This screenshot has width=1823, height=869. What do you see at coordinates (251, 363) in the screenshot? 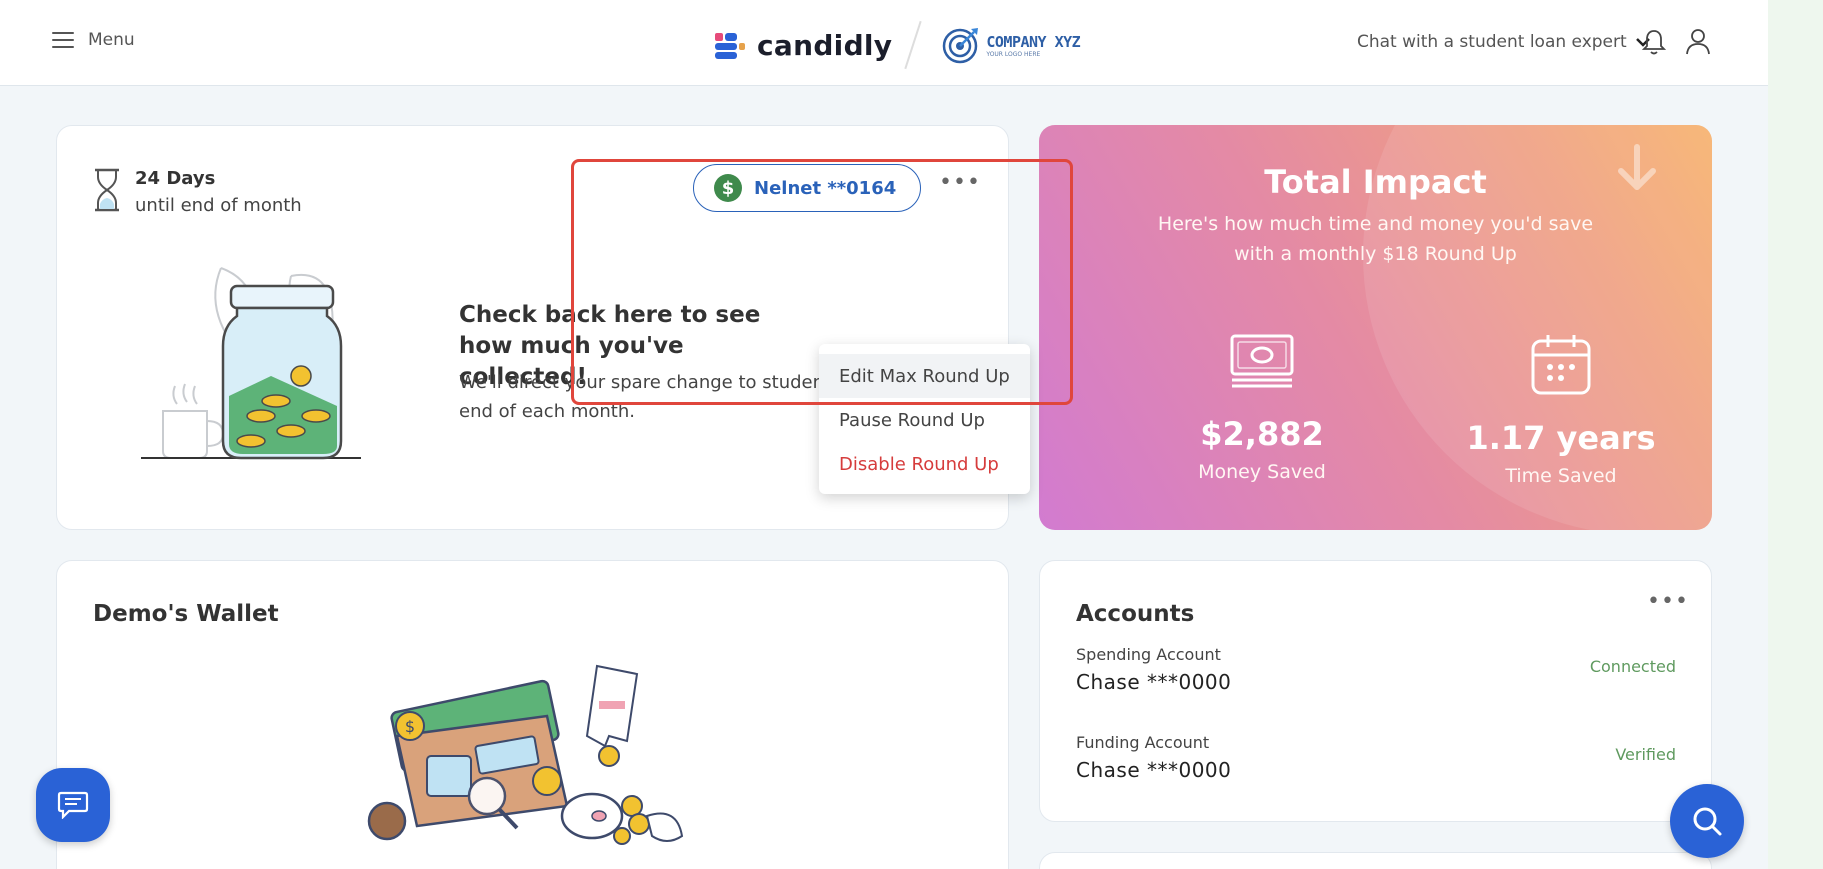
I see `coin-jar-illustration` at bounding box center [251, 363].